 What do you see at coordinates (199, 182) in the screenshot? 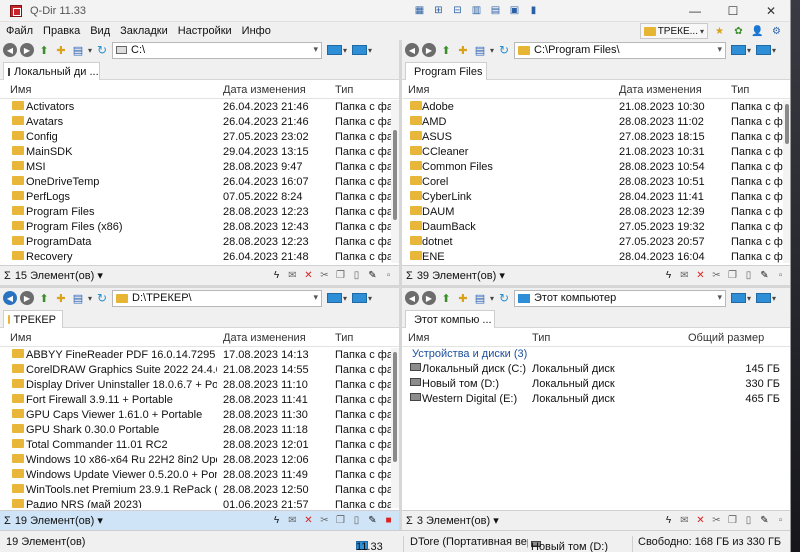
I see `table-row: OneDriveTemp 26.04.2023 16:07 Папка с фай` at bounding box center [199, 182].